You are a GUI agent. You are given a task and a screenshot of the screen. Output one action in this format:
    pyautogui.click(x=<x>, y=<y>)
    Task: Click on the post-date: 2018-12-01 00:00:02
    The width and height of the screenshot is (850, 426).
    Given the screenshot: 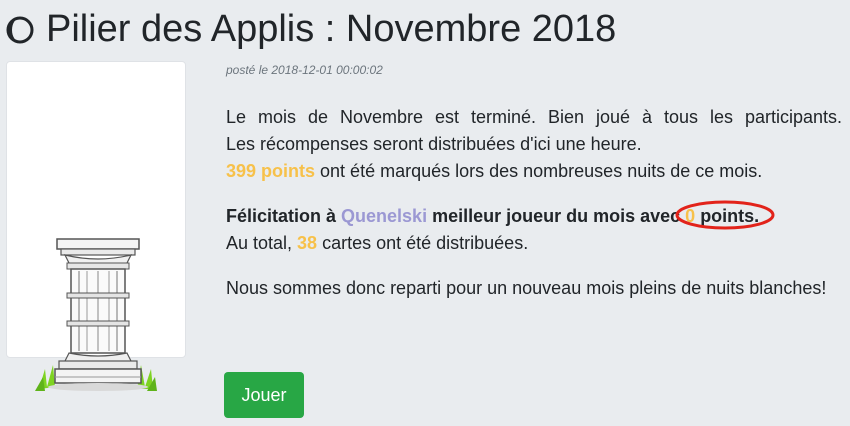 What is the action you would take?
    pyautogui.click(x=327, y=70)
    